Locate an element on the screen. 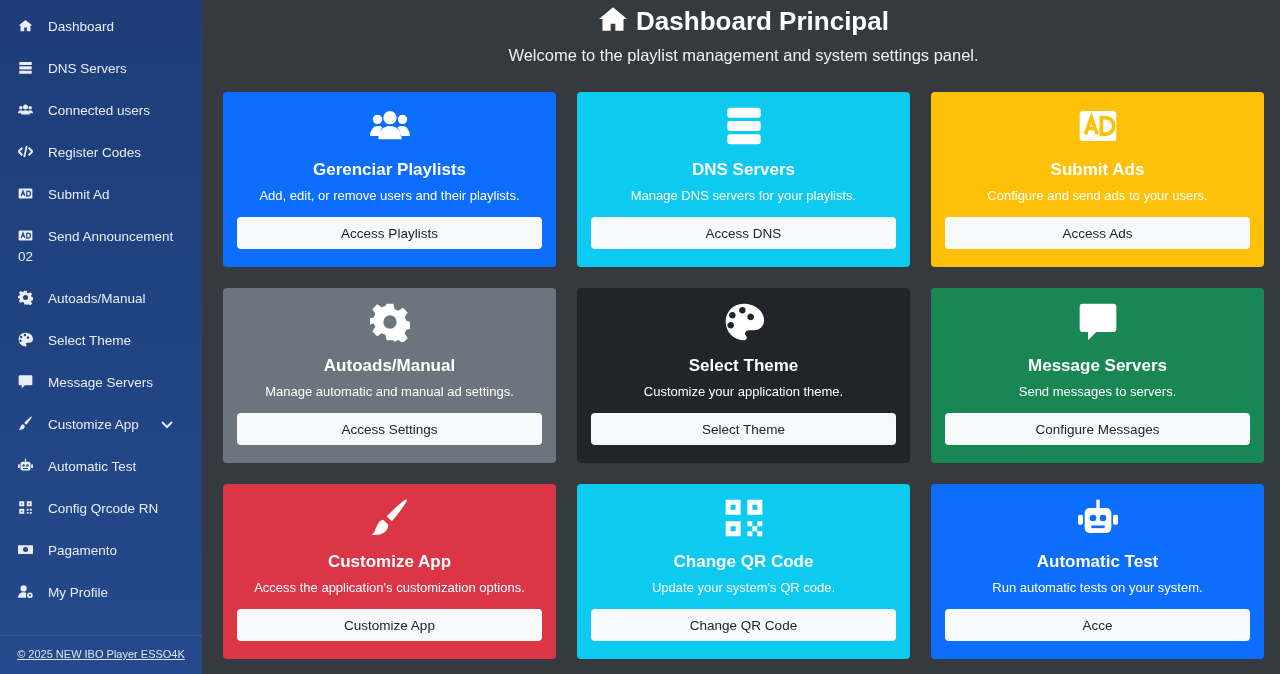 This screenshot has height=674, width=1280. card-title: Change QR Code is located at coordinates (743, 562).